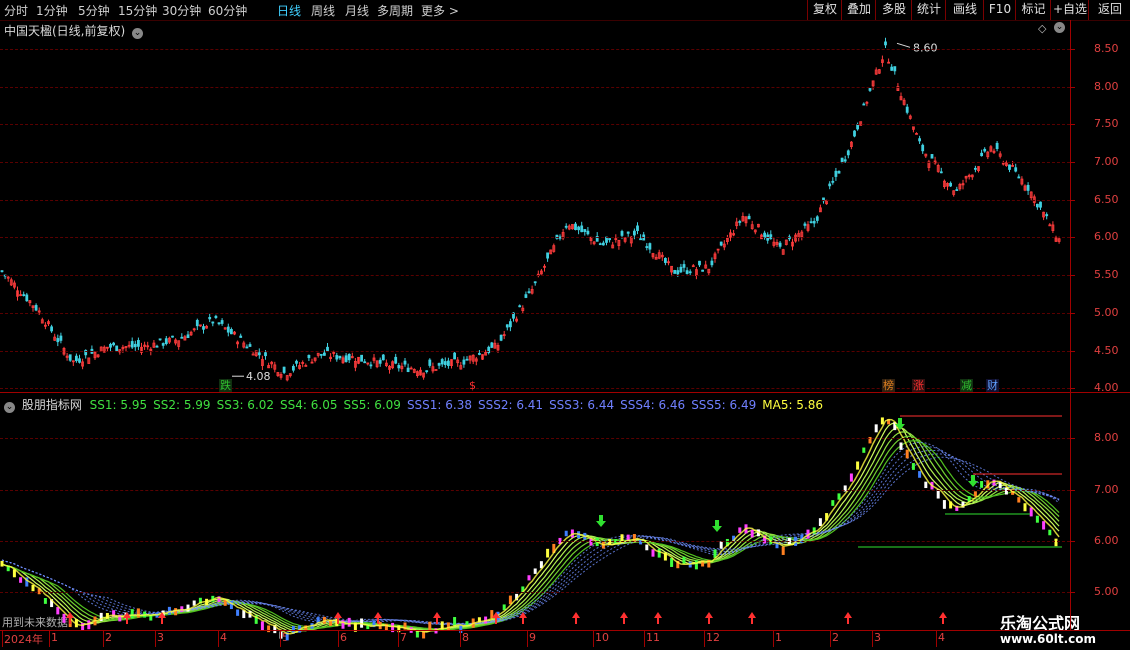  What do you see at coordinates (966, 385) in the screenshot?
I see `event-tag: 减` at bounding box center [966, 385].